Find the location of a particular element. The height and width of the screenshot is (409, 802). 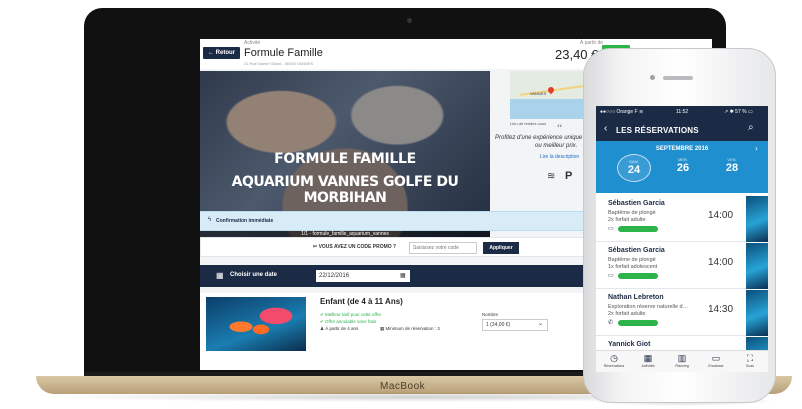

map-water is located at coordinates (550, 109).